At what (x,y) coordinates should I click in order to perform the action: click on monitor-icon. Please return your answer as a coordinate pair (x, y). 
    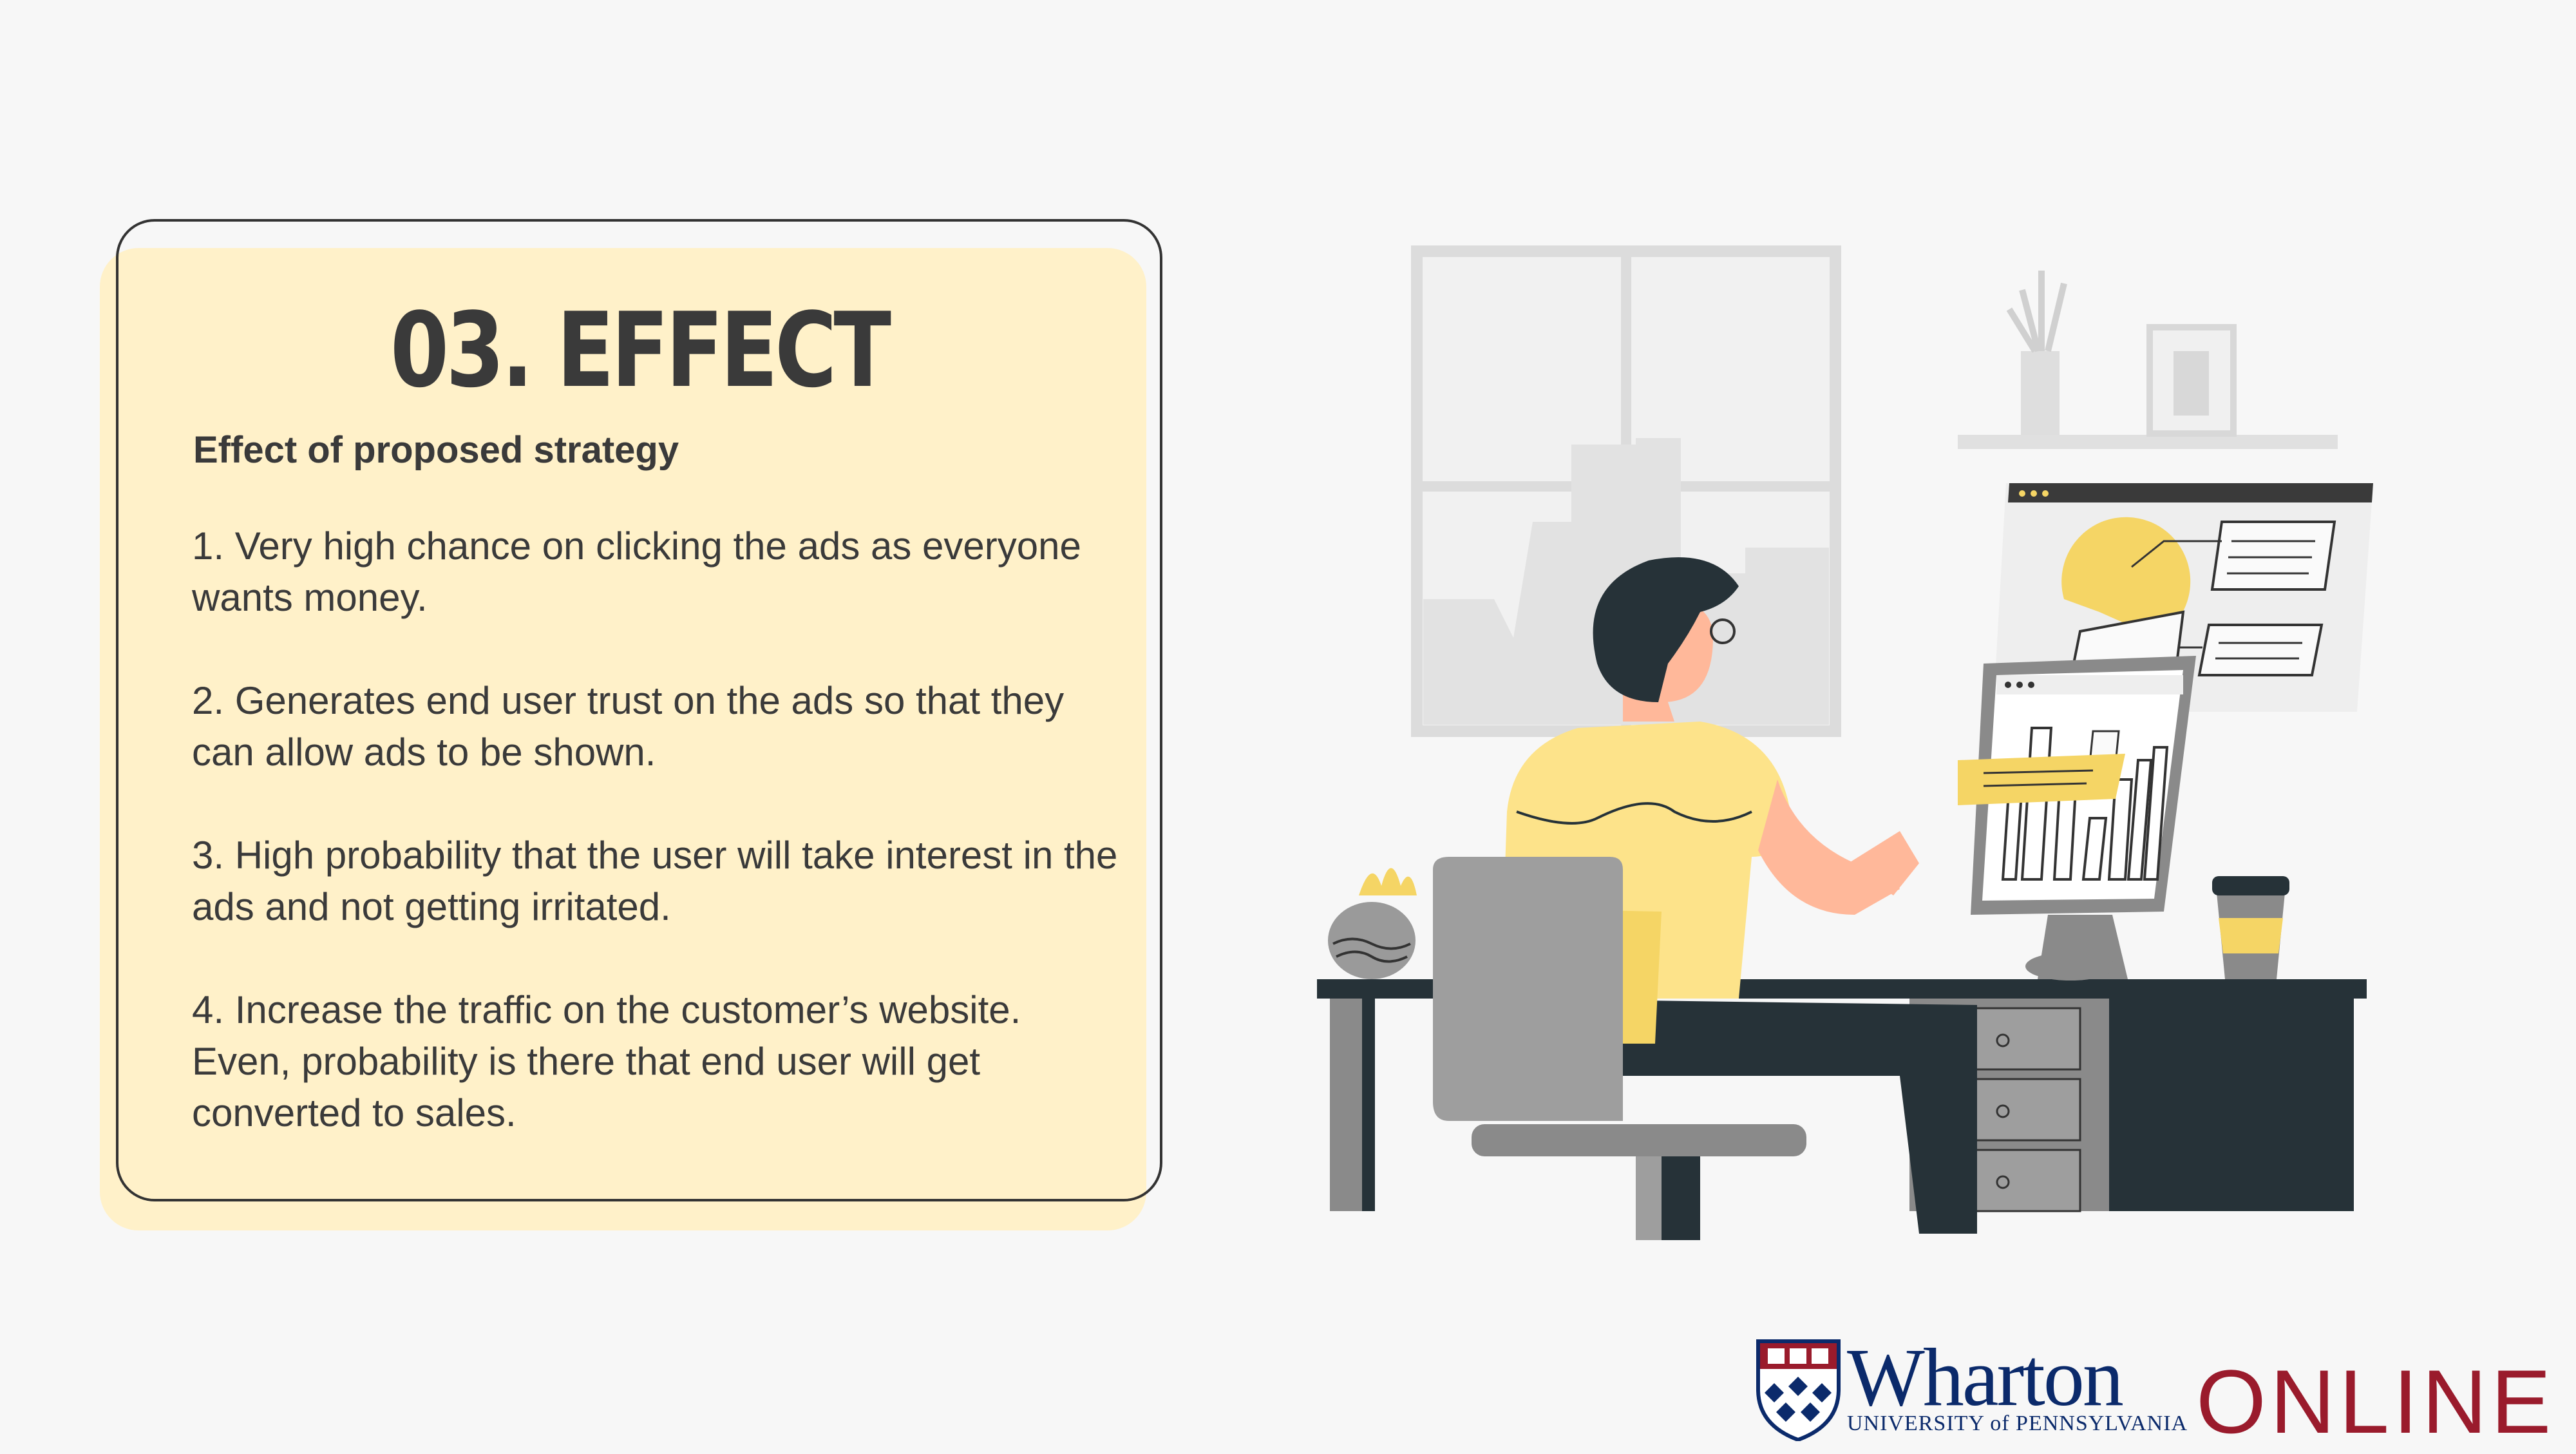
    Looking at the image, I should click on (2077, 825).